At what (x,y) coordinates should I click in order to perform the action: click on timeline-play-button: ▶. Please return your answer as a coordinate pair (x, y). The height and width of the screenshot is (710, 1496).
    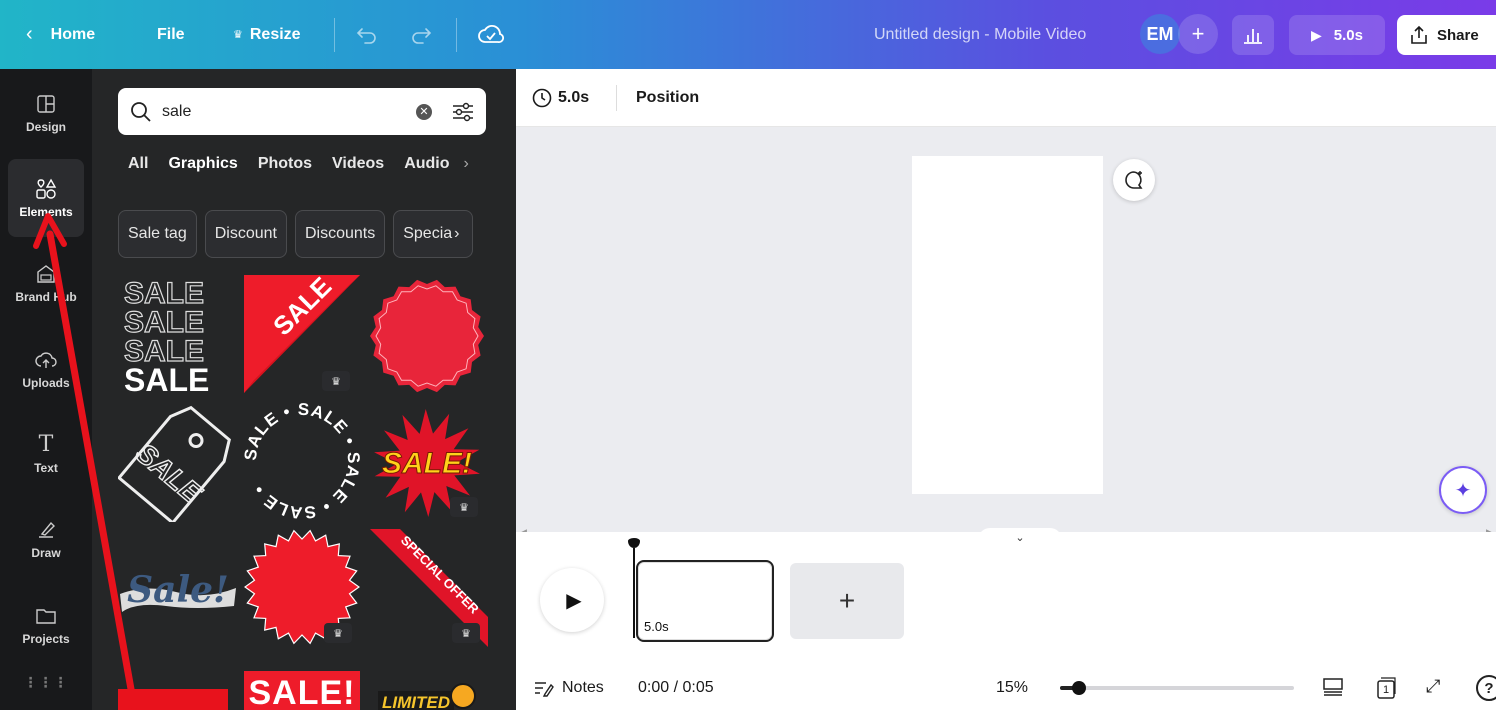
    Looking at the image, I should click on (572, 600).